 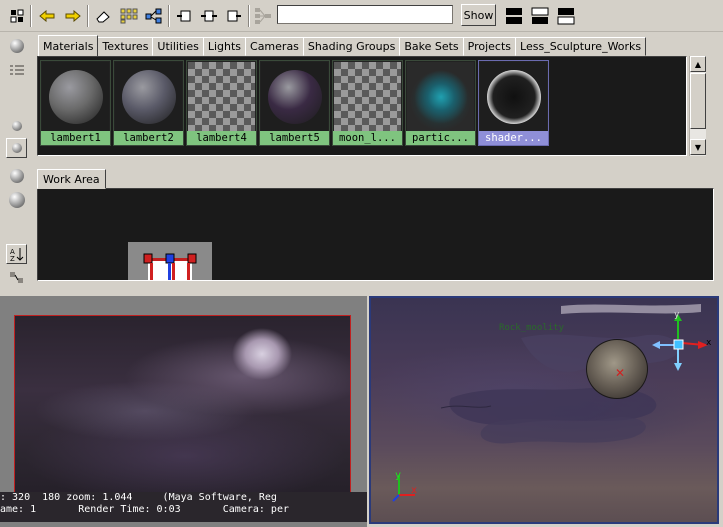 I want to click on tab-bake-sets: Bake Sets, so click(x=431, y=46).